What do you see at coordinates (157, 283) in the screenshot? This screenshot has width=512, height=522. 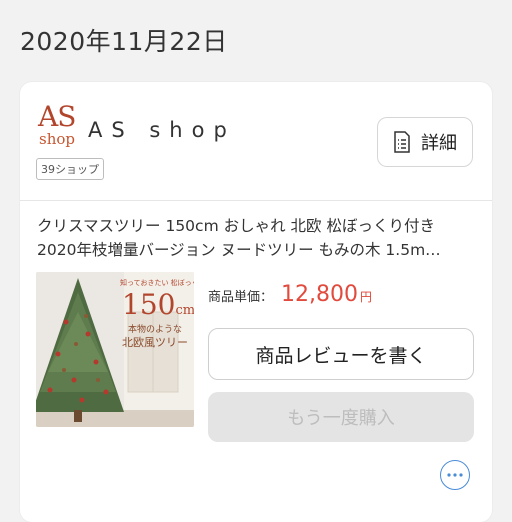 I see `image-caption-top: 知っておきたい 松ぼっくり付き` at bounding box center [157, 283].